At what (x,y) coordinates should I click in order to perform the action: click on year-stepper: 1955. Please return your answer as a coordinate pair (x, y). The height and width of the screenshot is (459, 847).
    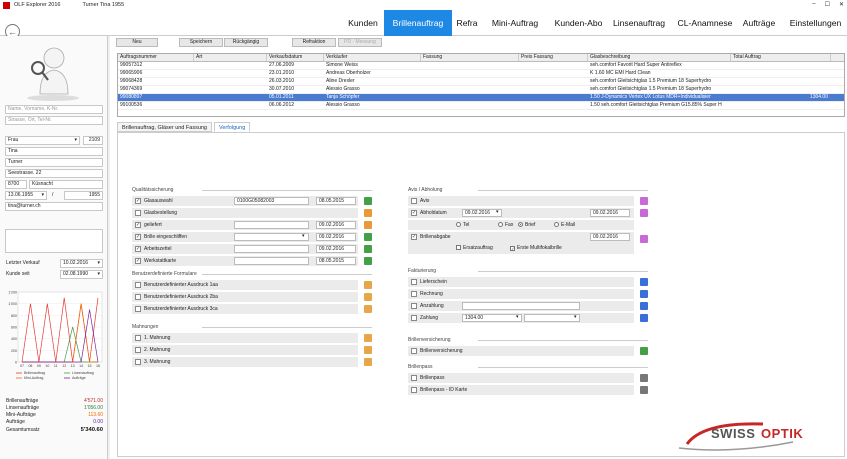
    Looking at the image, I should click on (83, 195).